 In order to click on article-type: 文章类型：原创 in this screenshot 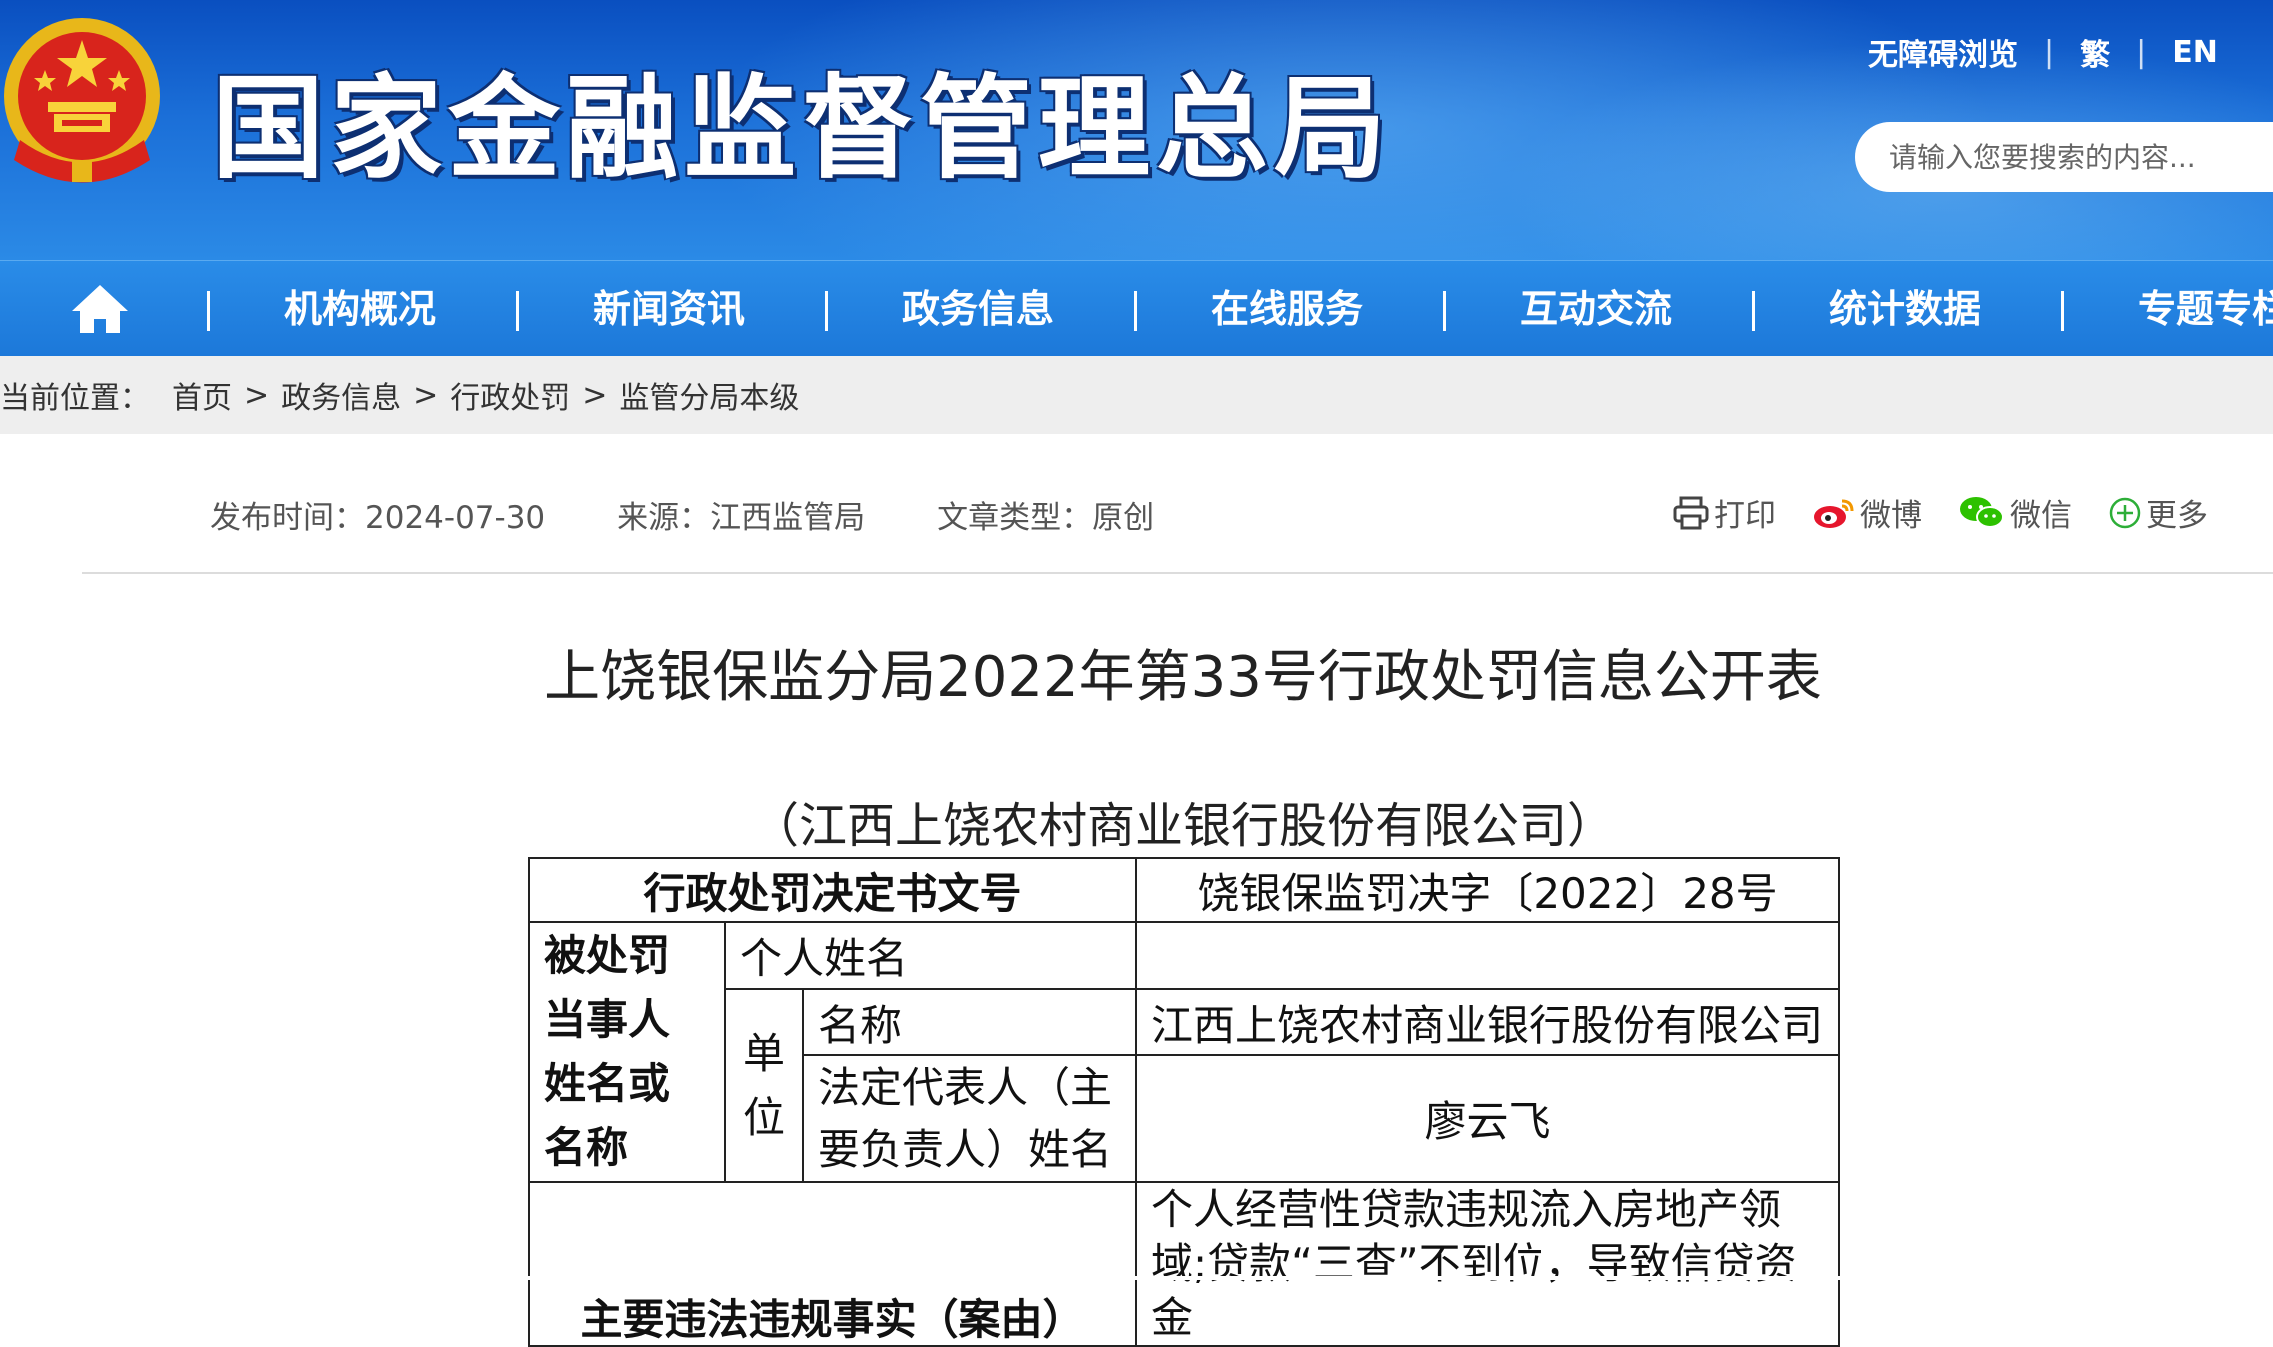, I will do `click(1046, 518)`.